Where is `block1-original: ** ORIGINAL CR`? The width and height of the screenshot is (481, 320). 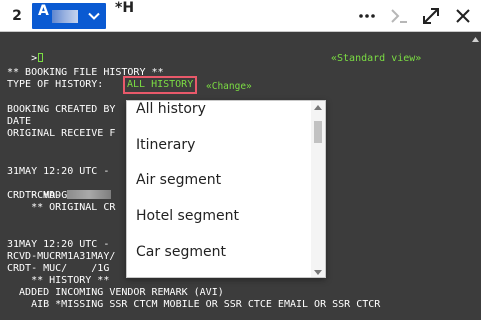
block1-original: ** ORIGINAL CR is located at coordinates (61, 207).